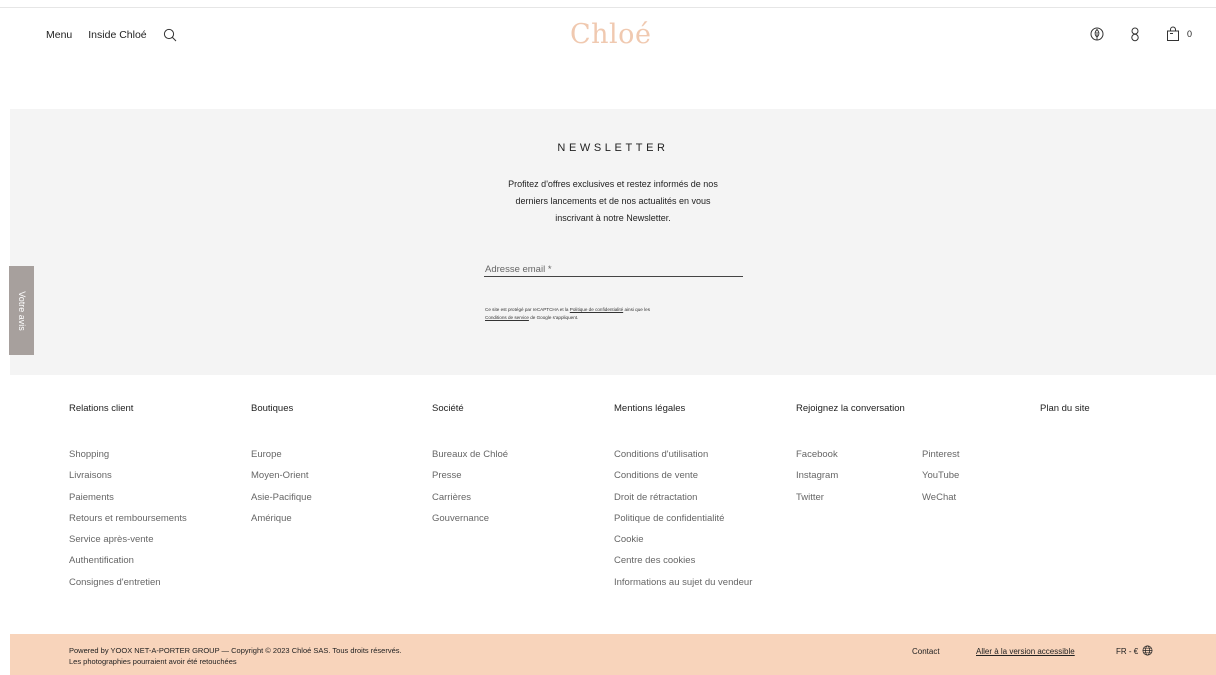 This screenshot has height=675, width=1216. What do you see at coordinates (683, 454) in the screenshot?
I see `footer-link: Conditions d'utilisation` at bounding box center [683, 454].